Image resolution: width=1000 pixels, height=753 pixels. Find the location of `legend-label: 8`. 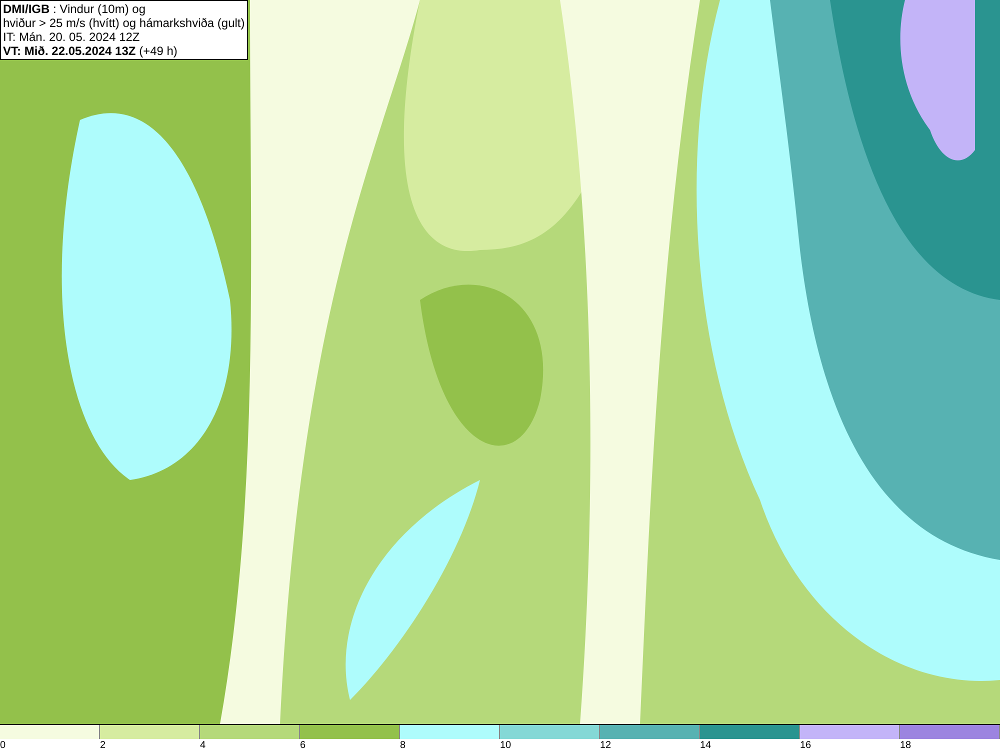

legend-label: 8 is located at coordinates (403, 746).